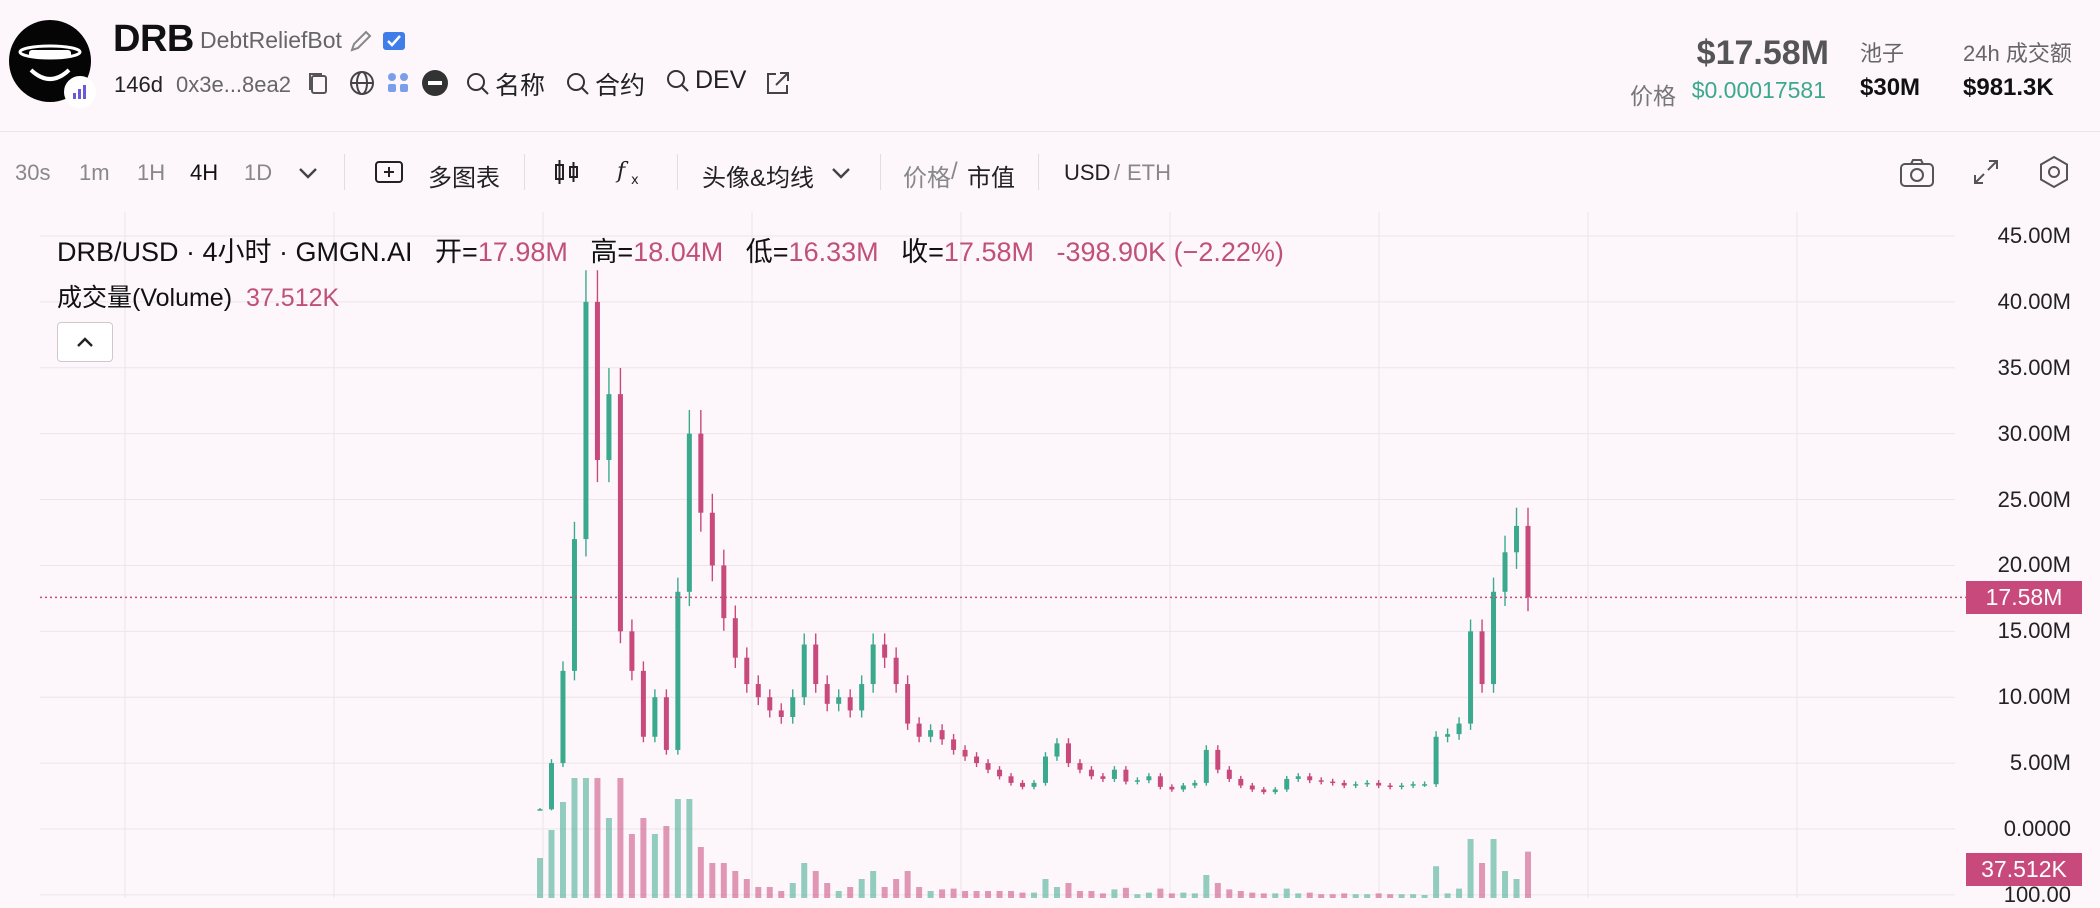 This screenshot has width=2100, height=908. I want to click on search-icon, so click(678, 80).